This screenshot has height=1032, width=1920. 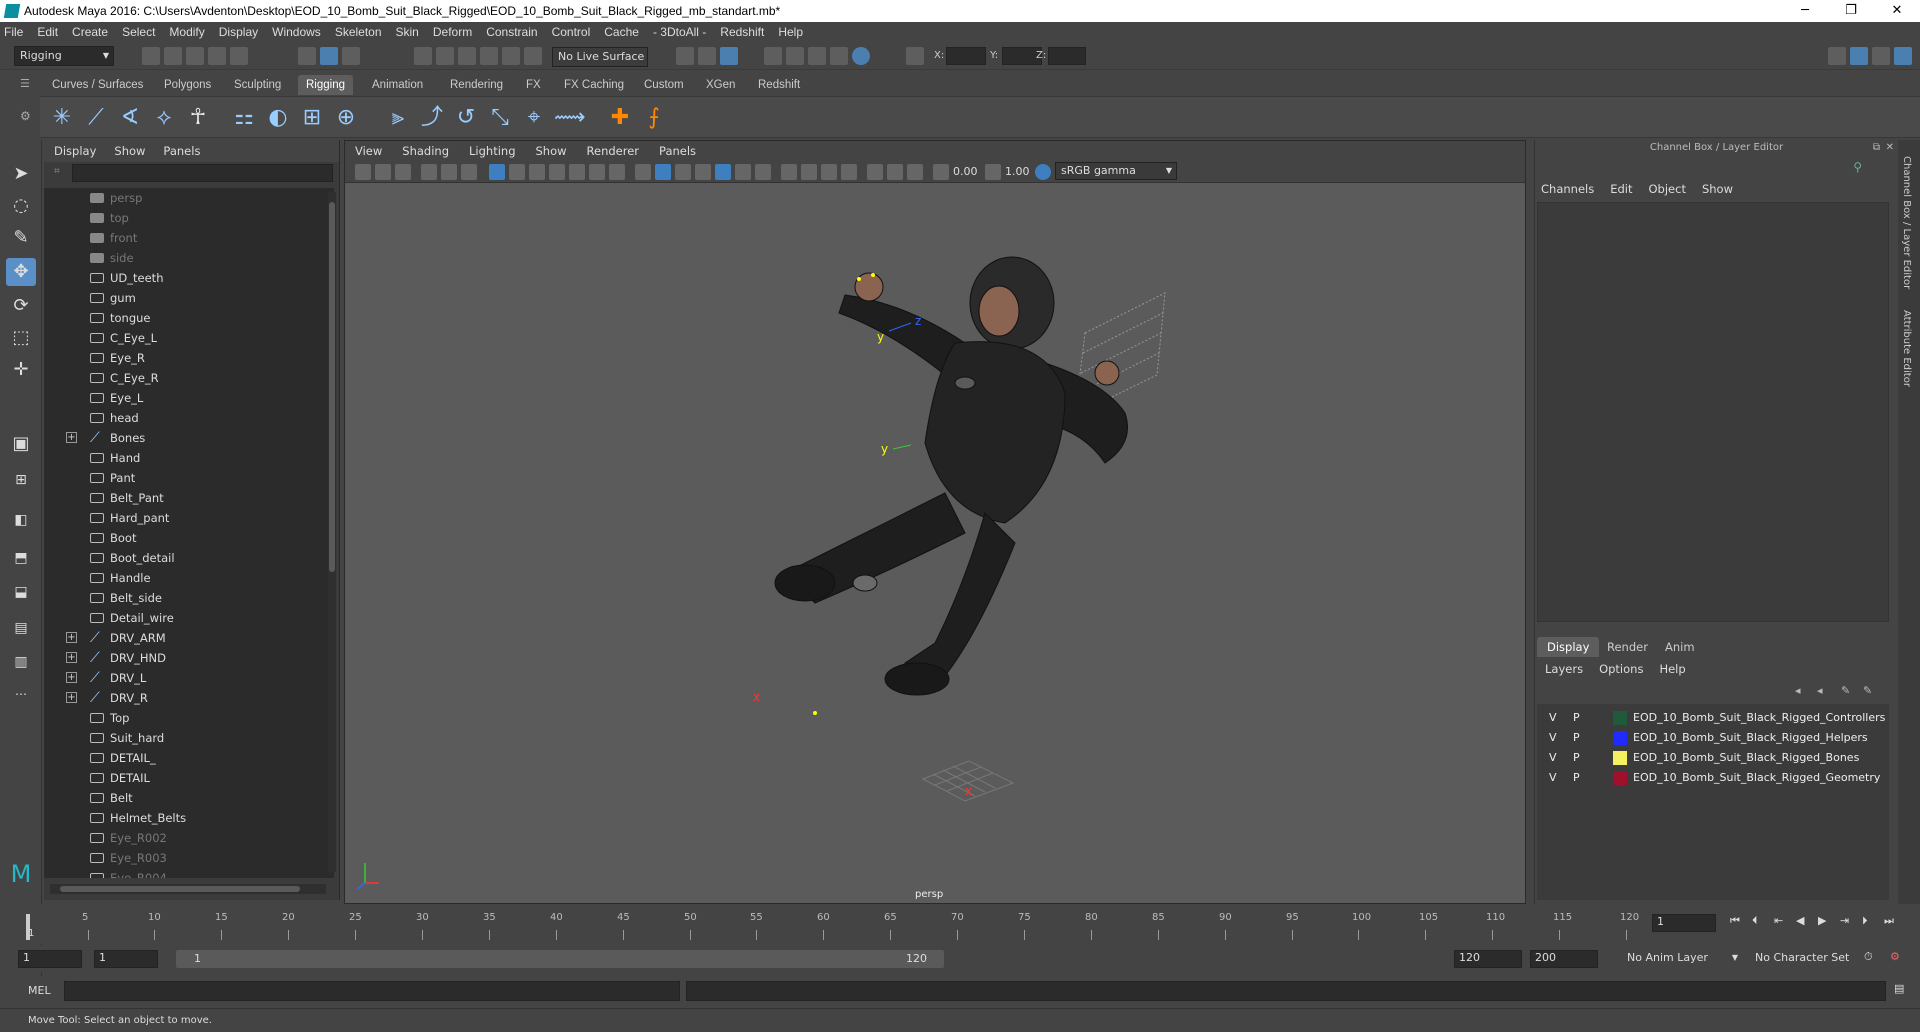 I want to click on outliner-item: Eye_R, so click(x=184, y=358).